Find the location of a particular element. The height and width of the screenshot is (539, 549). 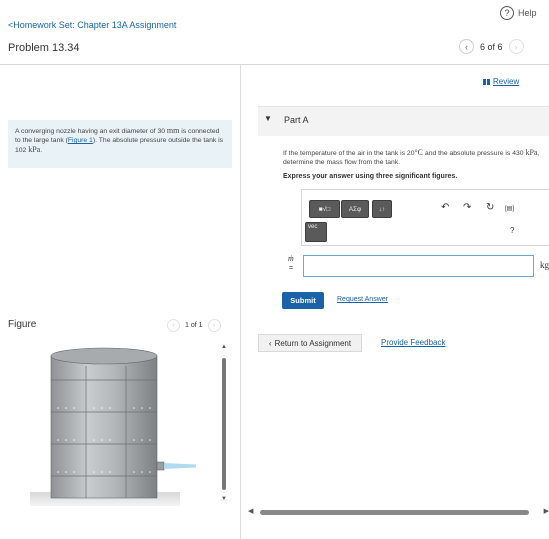

problem-pager: ‹ 6 of 6 › is located at coordinates (491, 46).